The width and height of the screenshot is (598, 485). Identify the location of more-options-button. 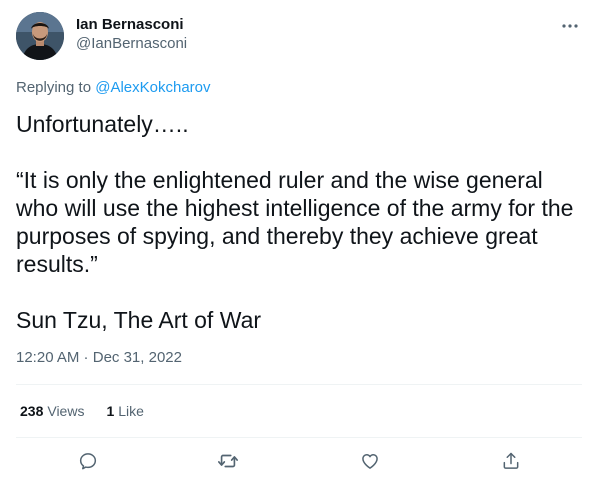
(570, 26).